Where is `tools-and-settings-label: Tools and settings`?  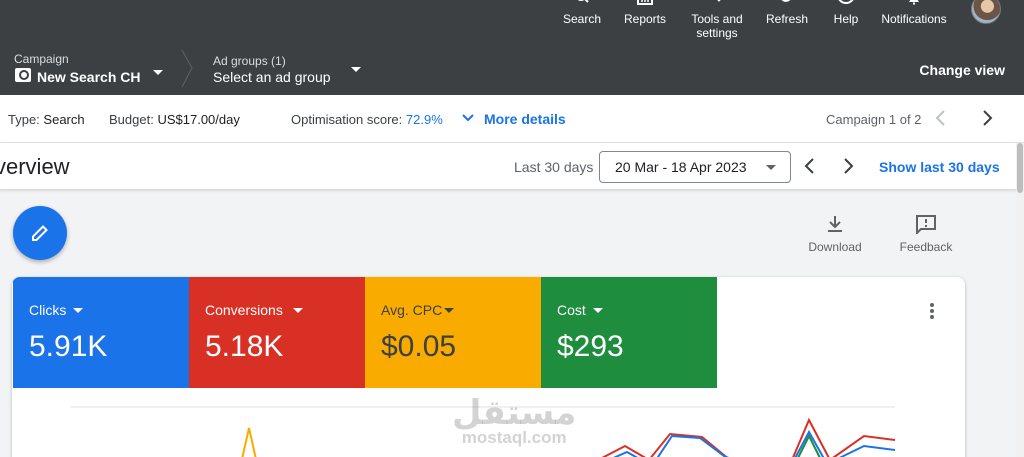
tools-and-settings-label: Tools and settings is located at coordinates (717, 26).